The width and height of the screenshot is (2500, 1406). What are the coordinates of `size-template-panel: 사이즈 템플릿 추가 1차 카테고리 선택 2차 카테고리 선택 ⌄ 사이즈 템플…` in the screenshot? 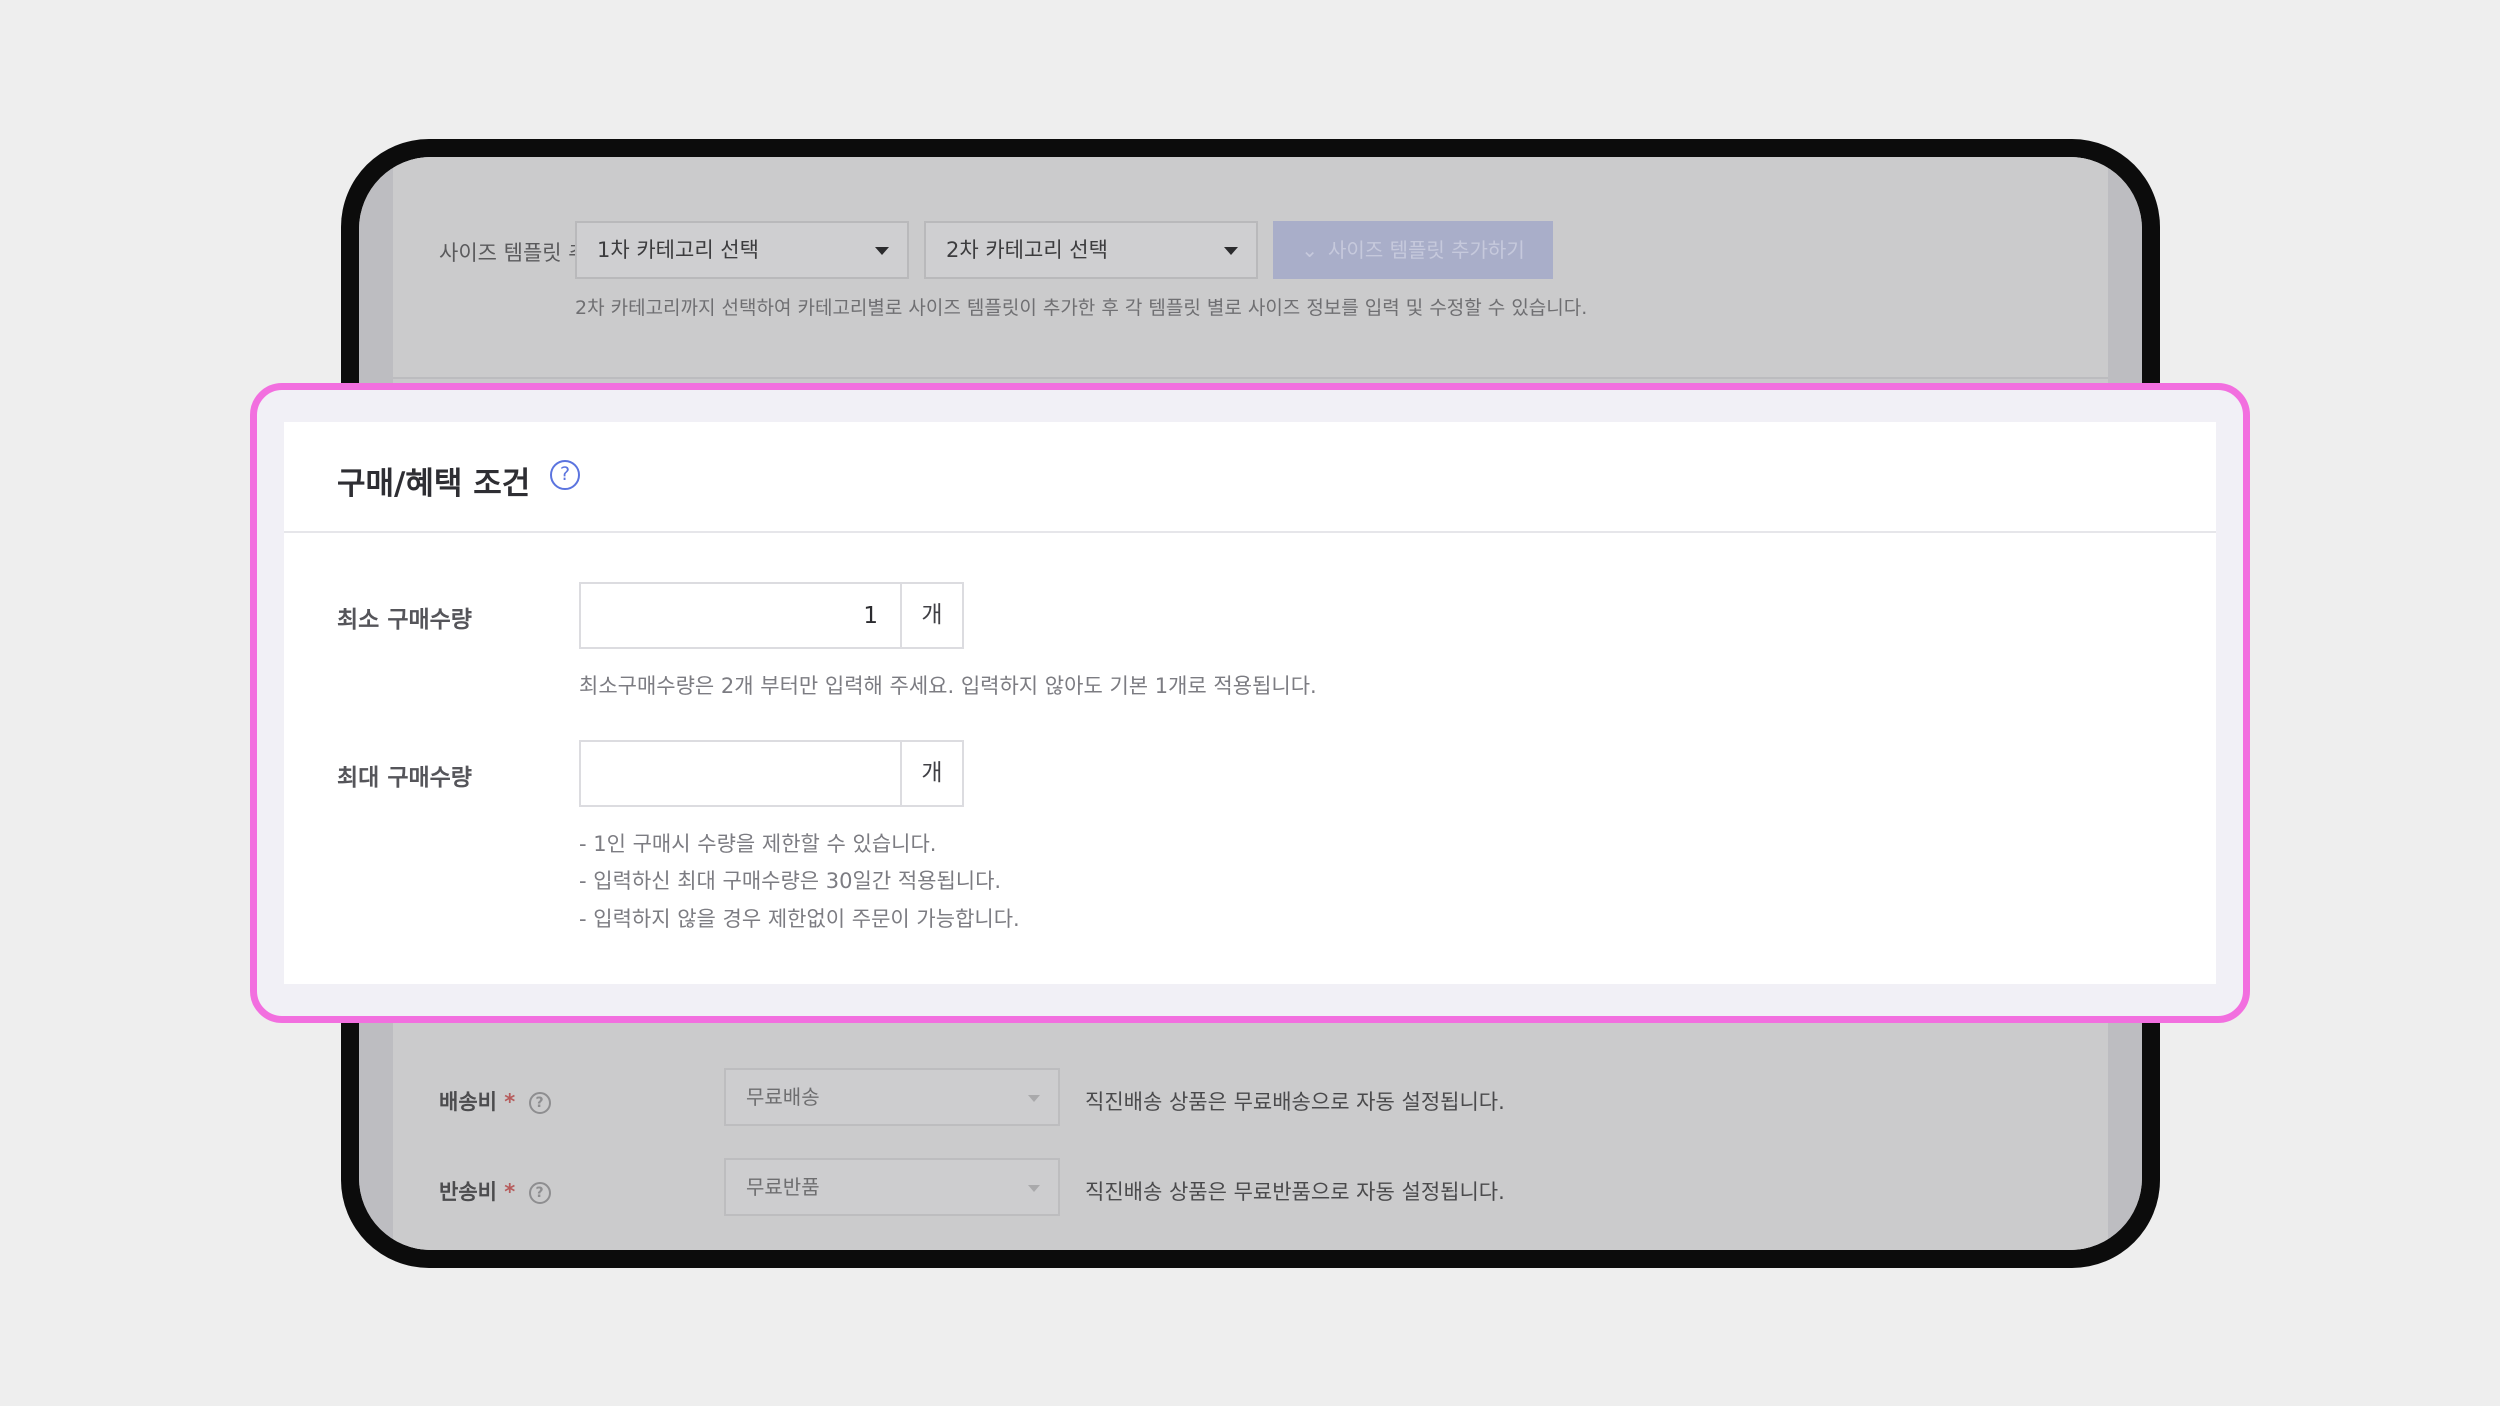 It's located at (1250, 268).